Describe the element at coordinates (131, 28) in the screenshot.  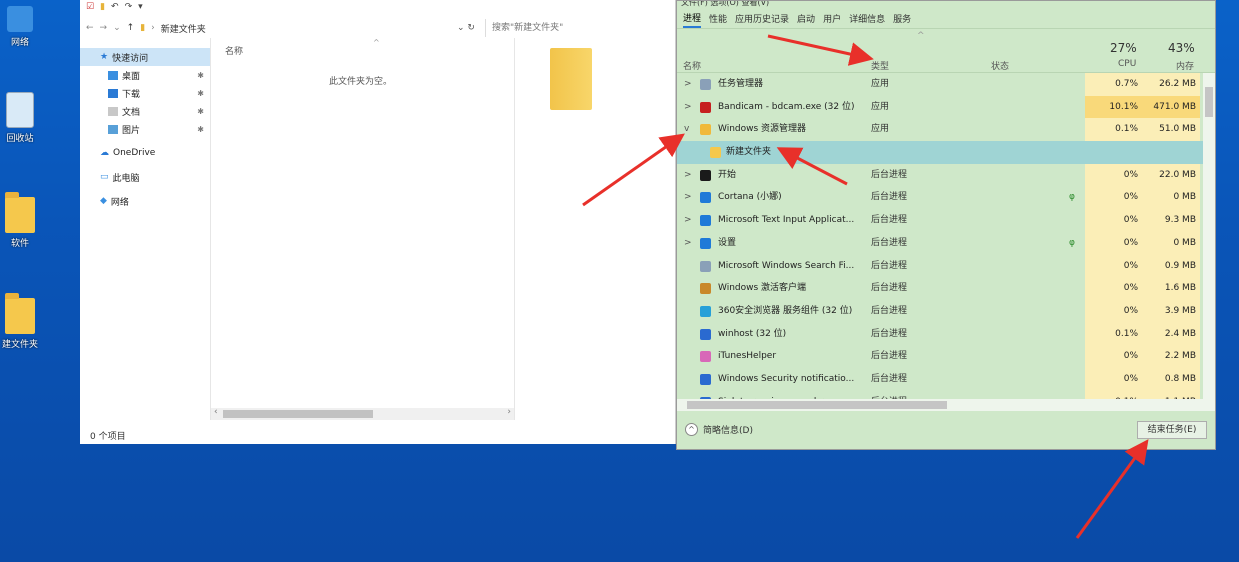
I see `up-arrow-icon: ↑` at that location.